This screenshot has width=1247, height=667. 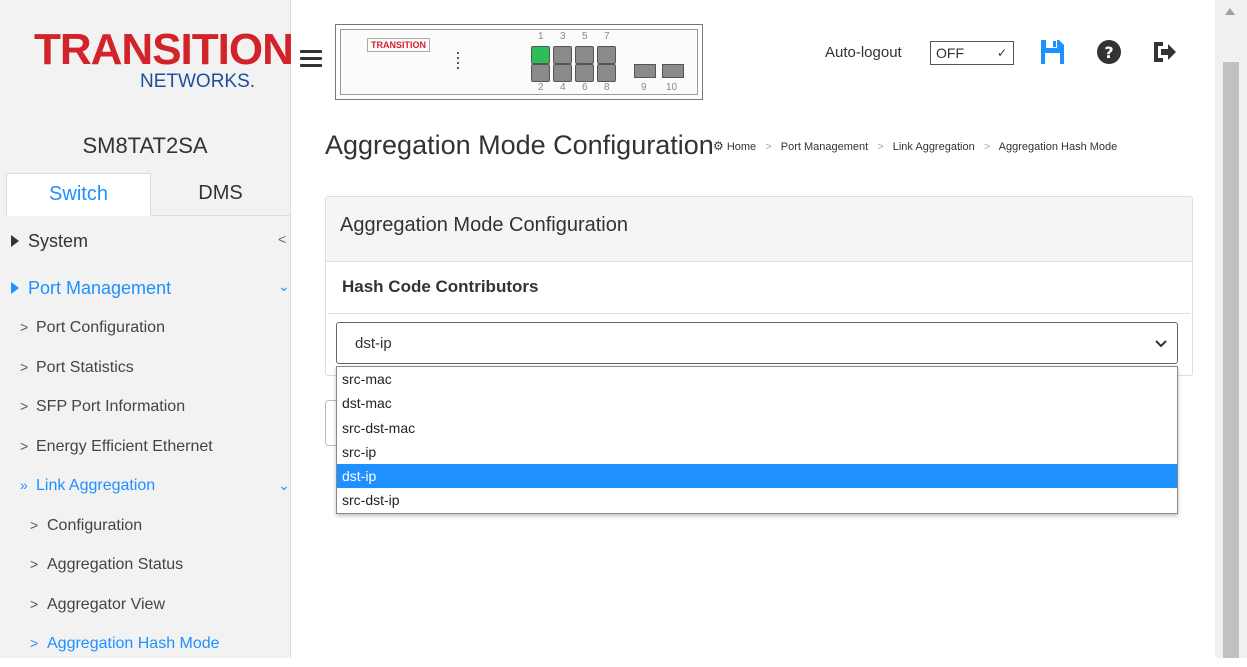 What do you see at coordinates (1164, 52) in the screenshot?
I see `logout-icon` at bounding box center [1164, 52].